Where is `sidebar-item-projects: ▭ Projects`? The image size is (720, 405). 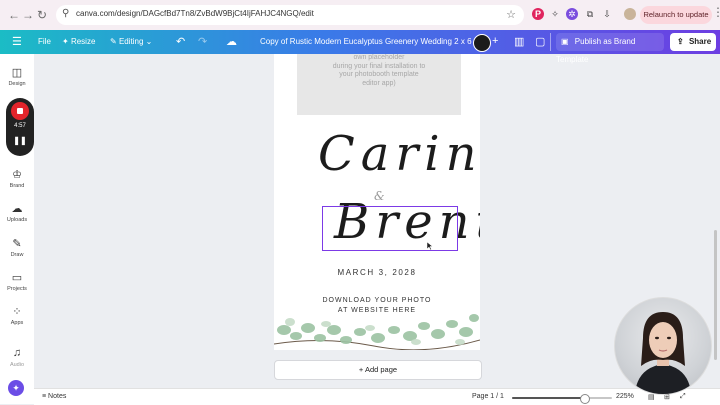 sidebar-item-projects: ▭ Projects is located at coordinates (17, 281).